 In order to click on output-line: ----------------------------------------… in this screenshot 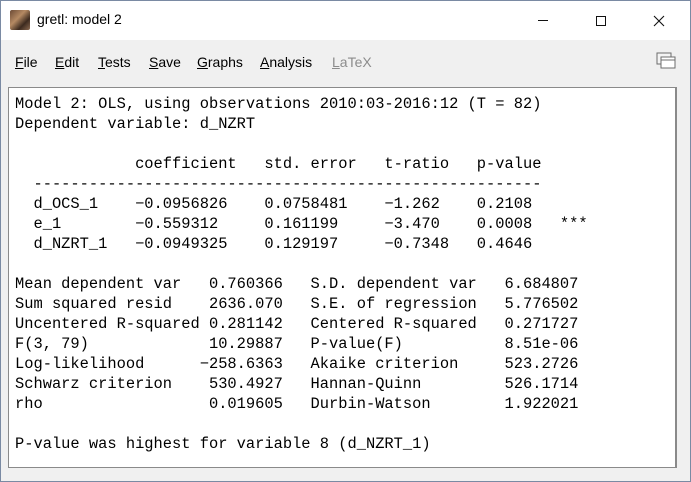, I will do `click(278, 184)`.